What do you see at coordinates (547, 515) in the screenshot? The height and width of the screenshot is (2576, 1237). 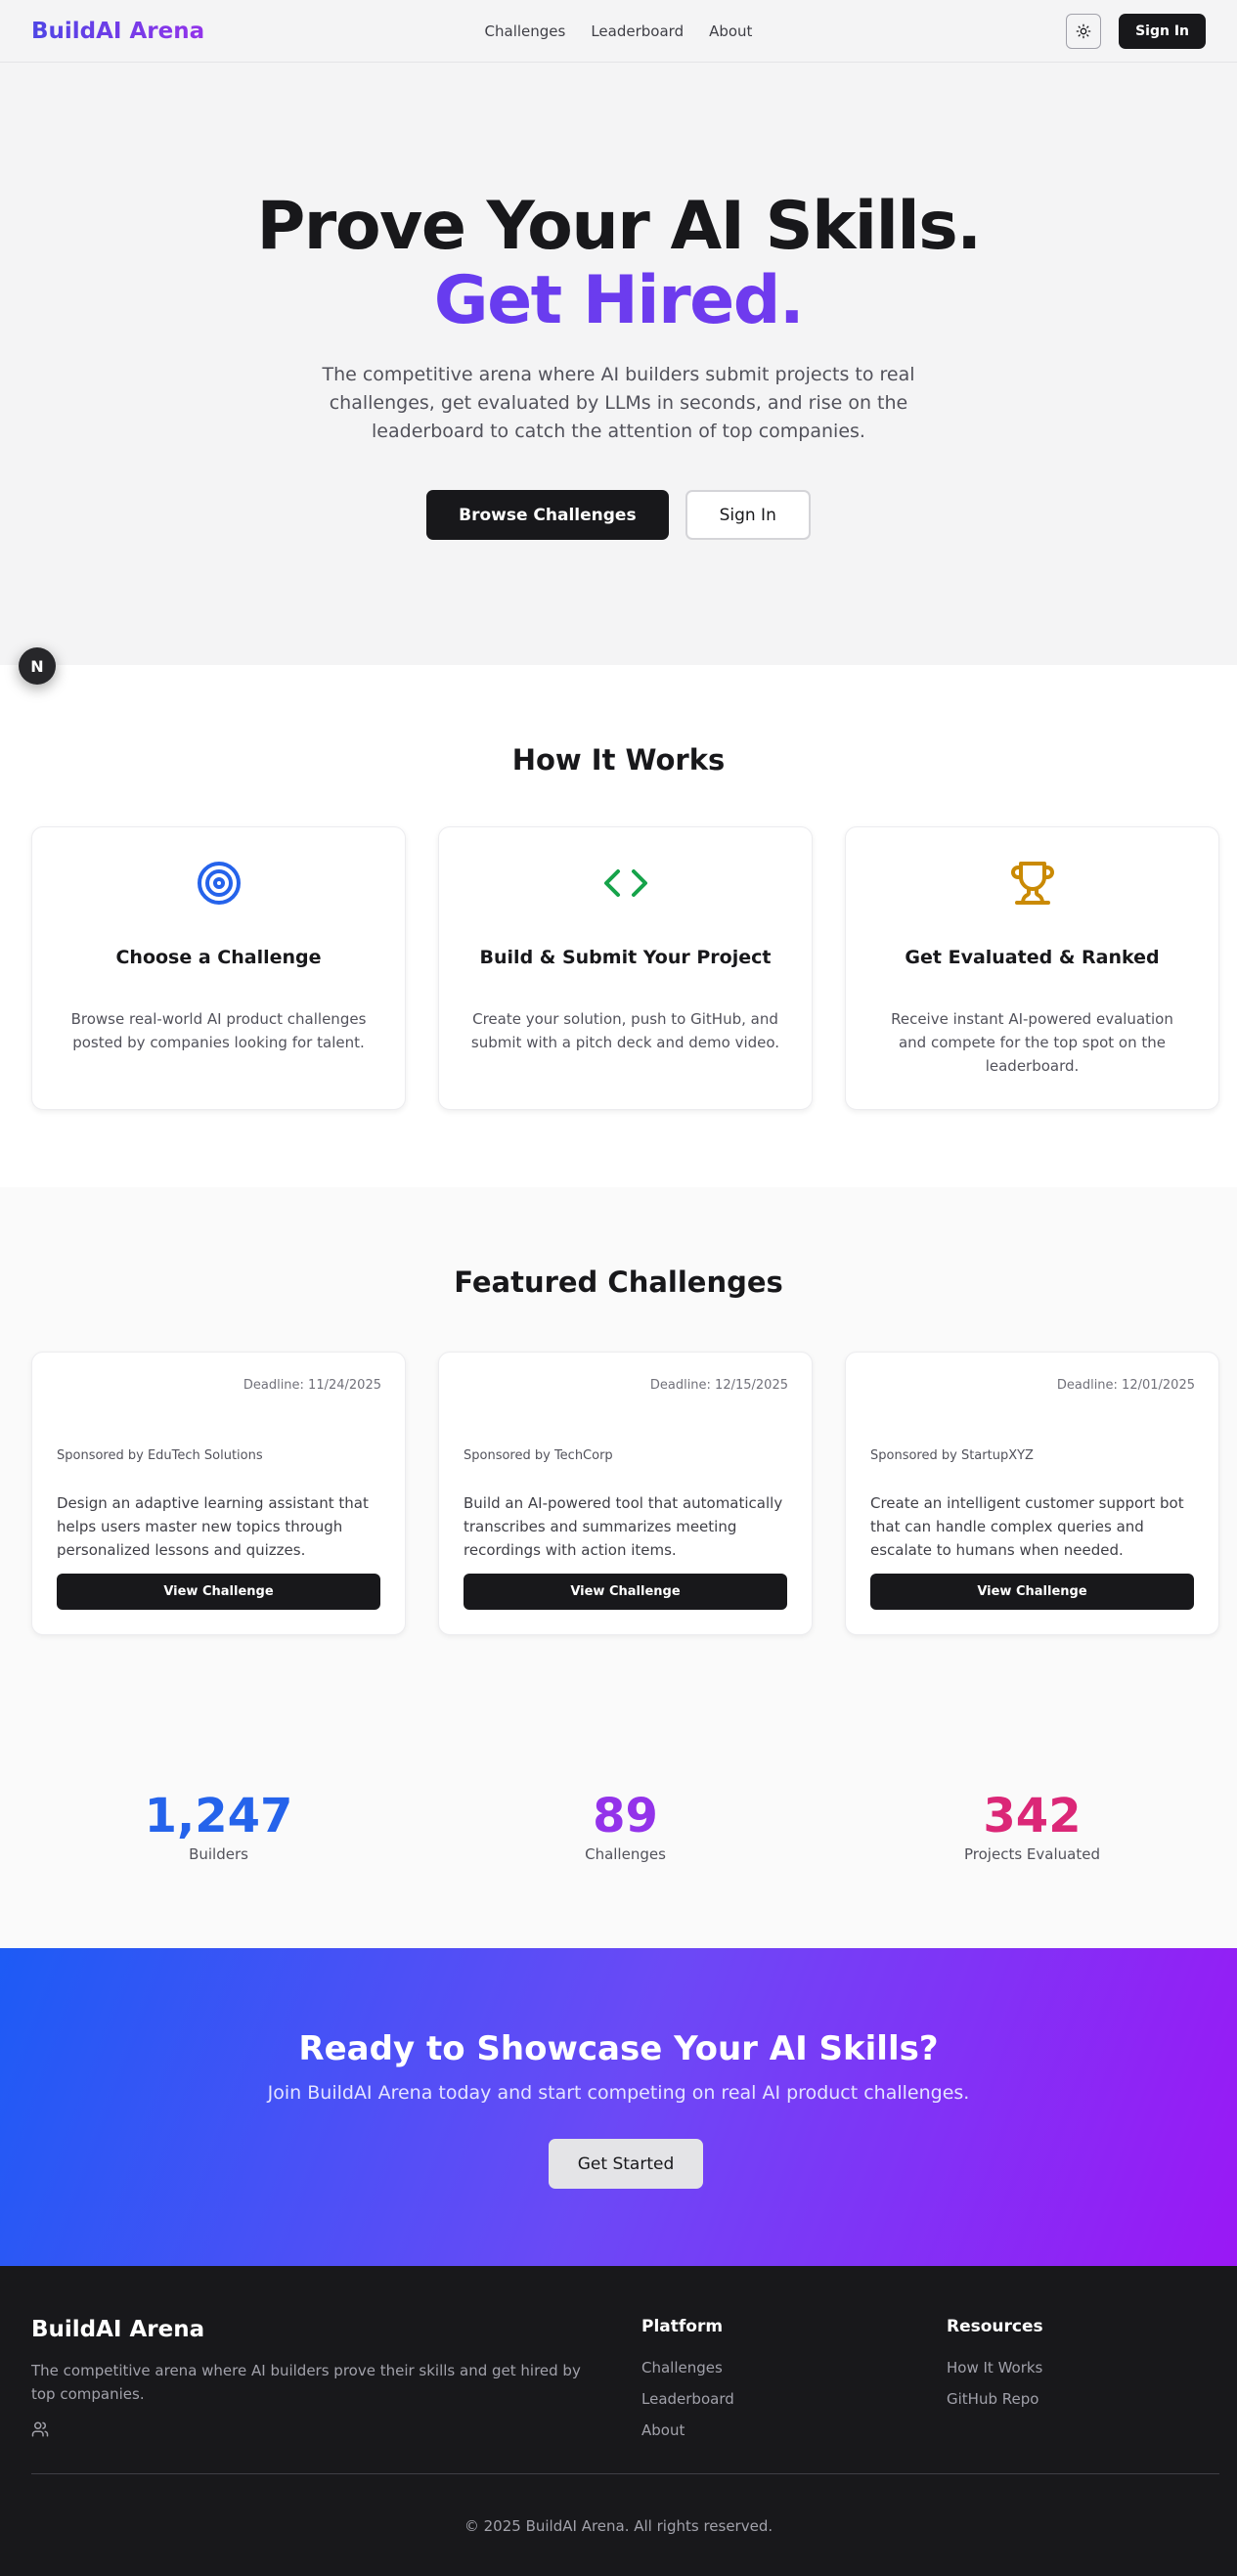 I see `browse-challenges-button: Browse Challenges` at bounding box center [547, 515].